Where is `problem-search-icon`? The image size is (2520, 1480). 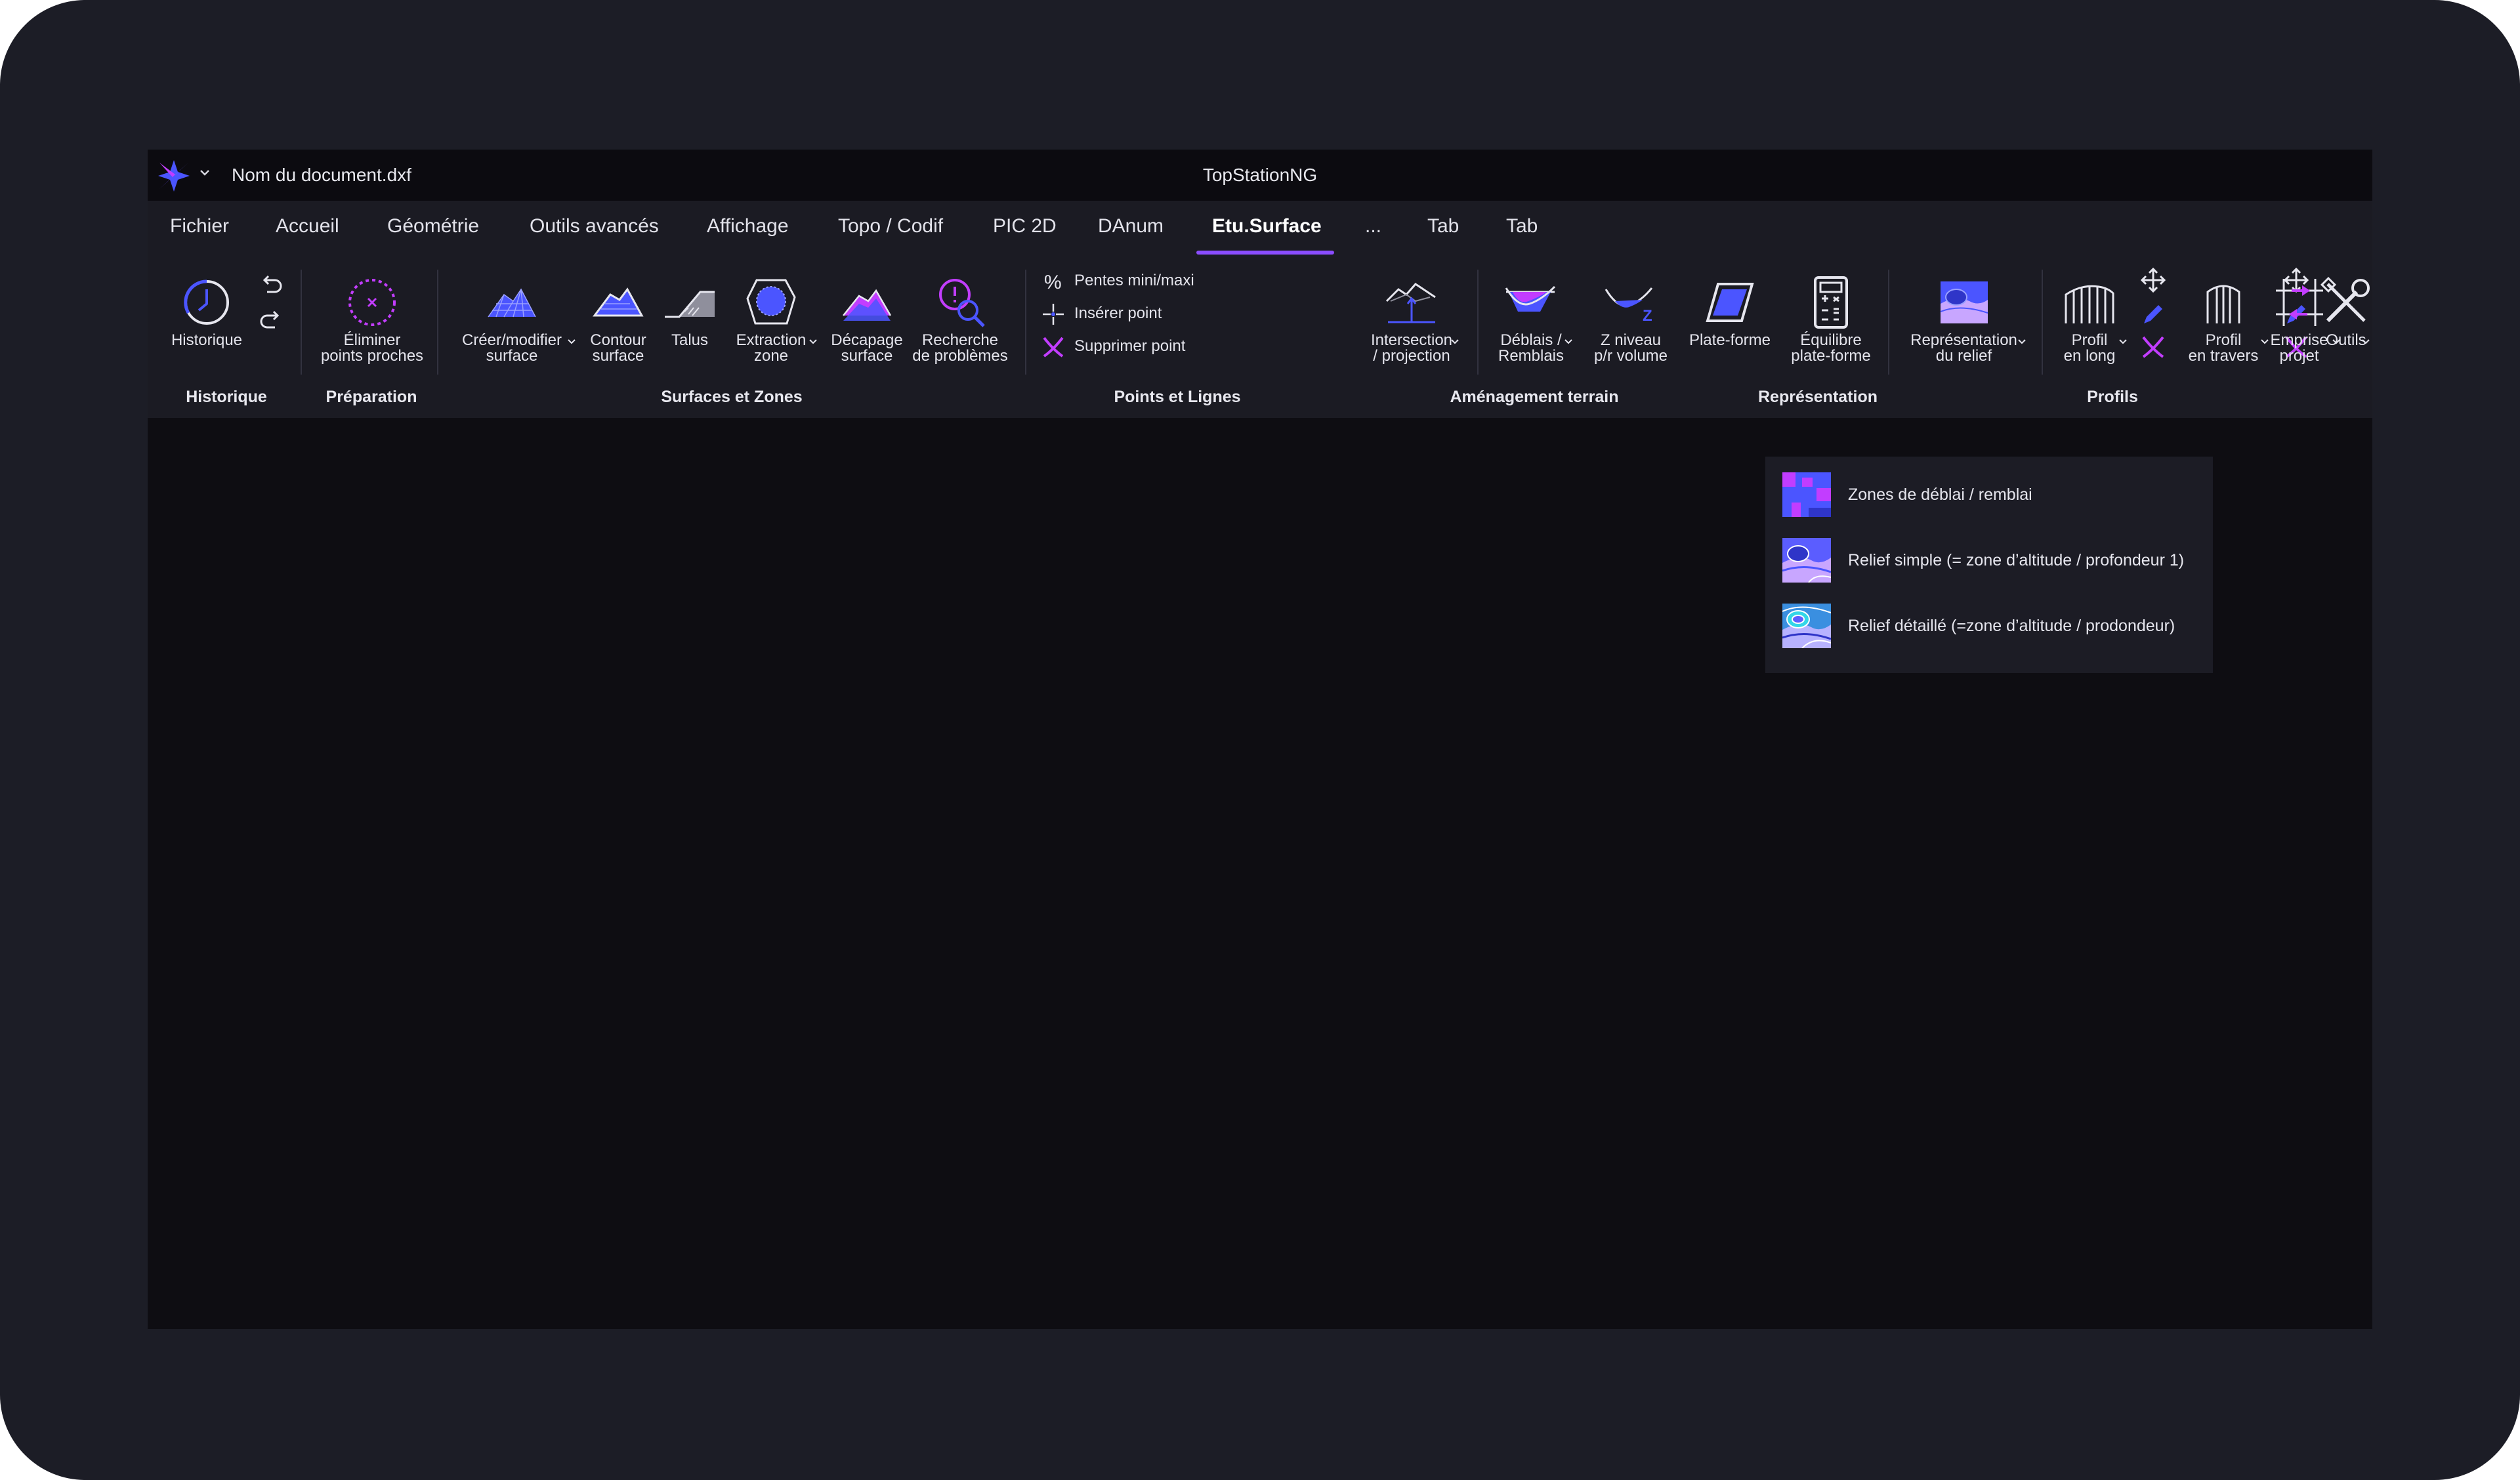 problem-search-icon is located at coordinates (962, 303).